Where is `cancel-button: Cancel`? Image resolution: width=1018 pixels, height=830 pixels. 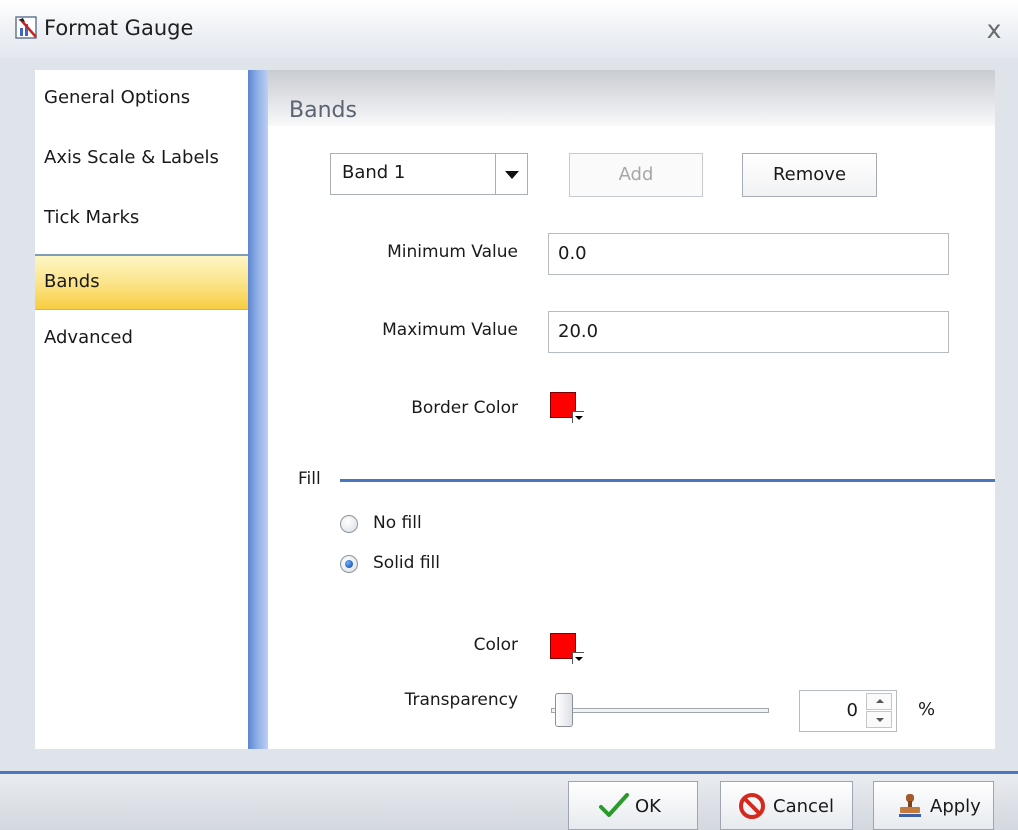 cancel-button: Cancel is located at coordinates (786, 805).